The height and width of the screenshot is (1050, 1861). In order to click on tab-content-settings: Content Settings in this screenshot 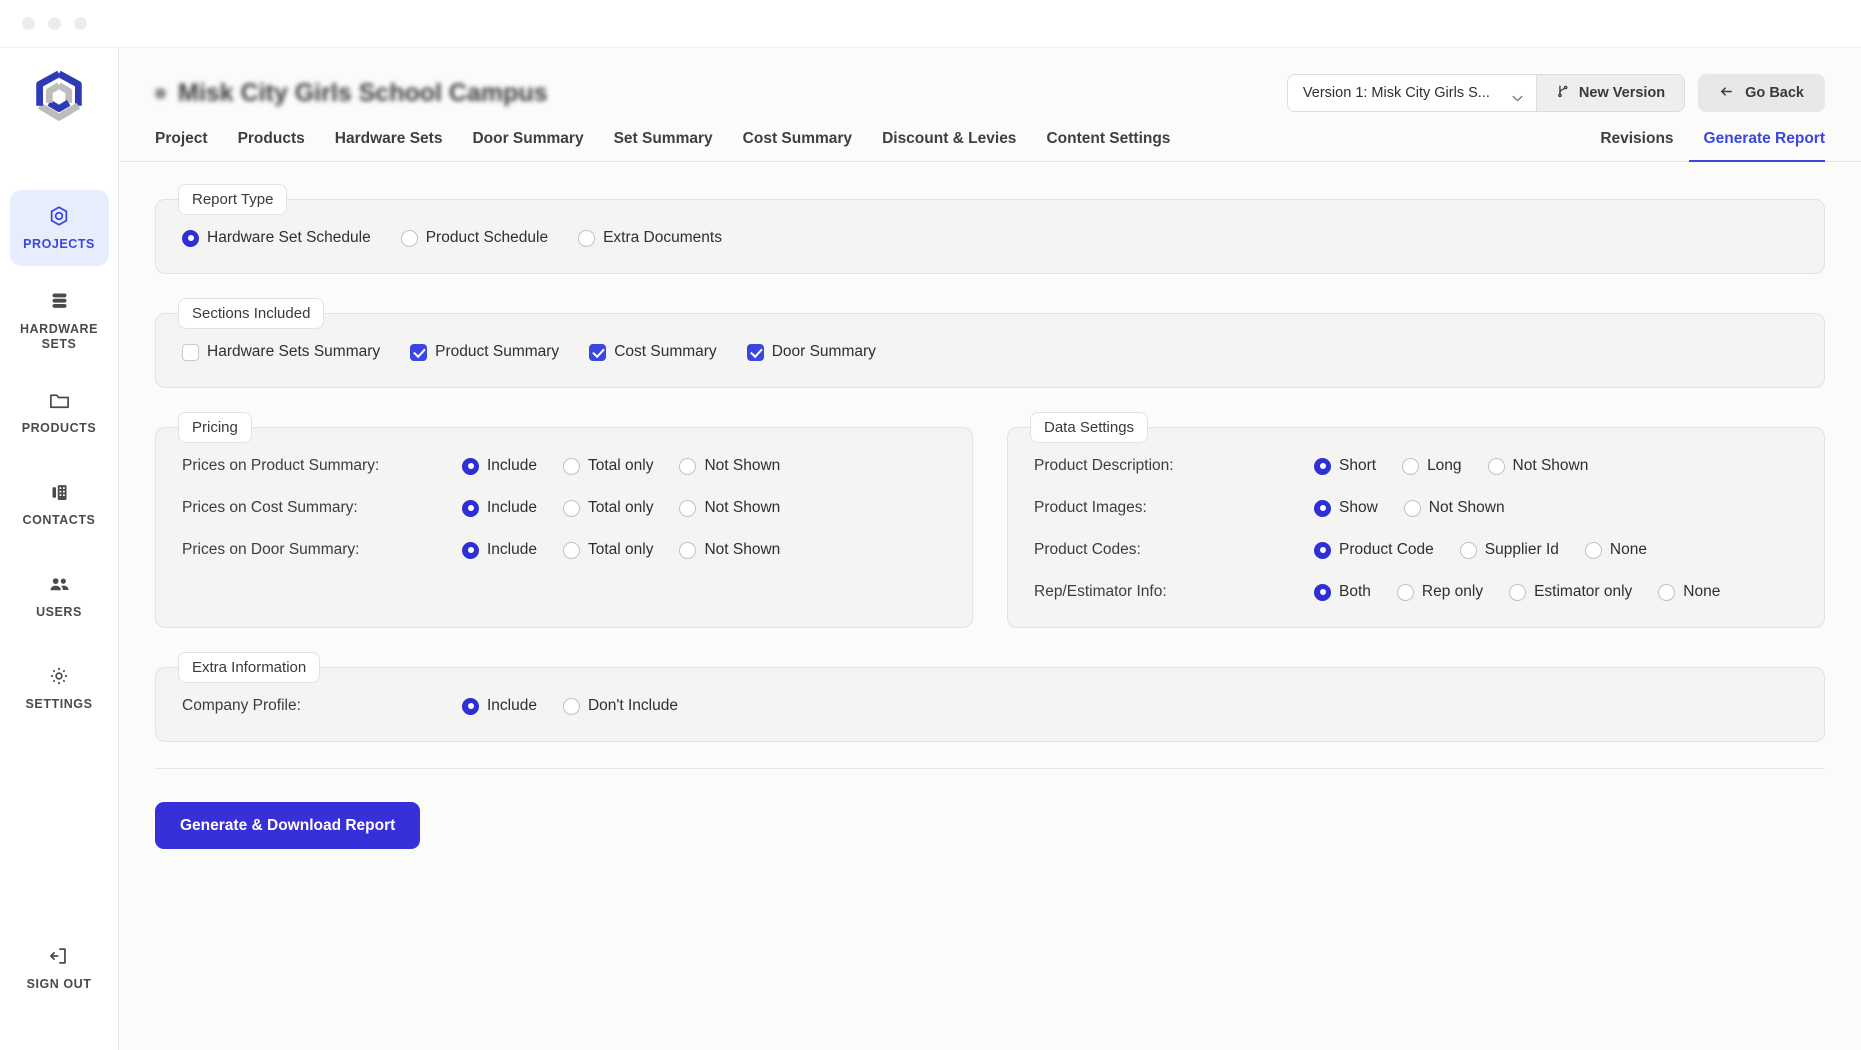, I will do `click(1108, 146)`.